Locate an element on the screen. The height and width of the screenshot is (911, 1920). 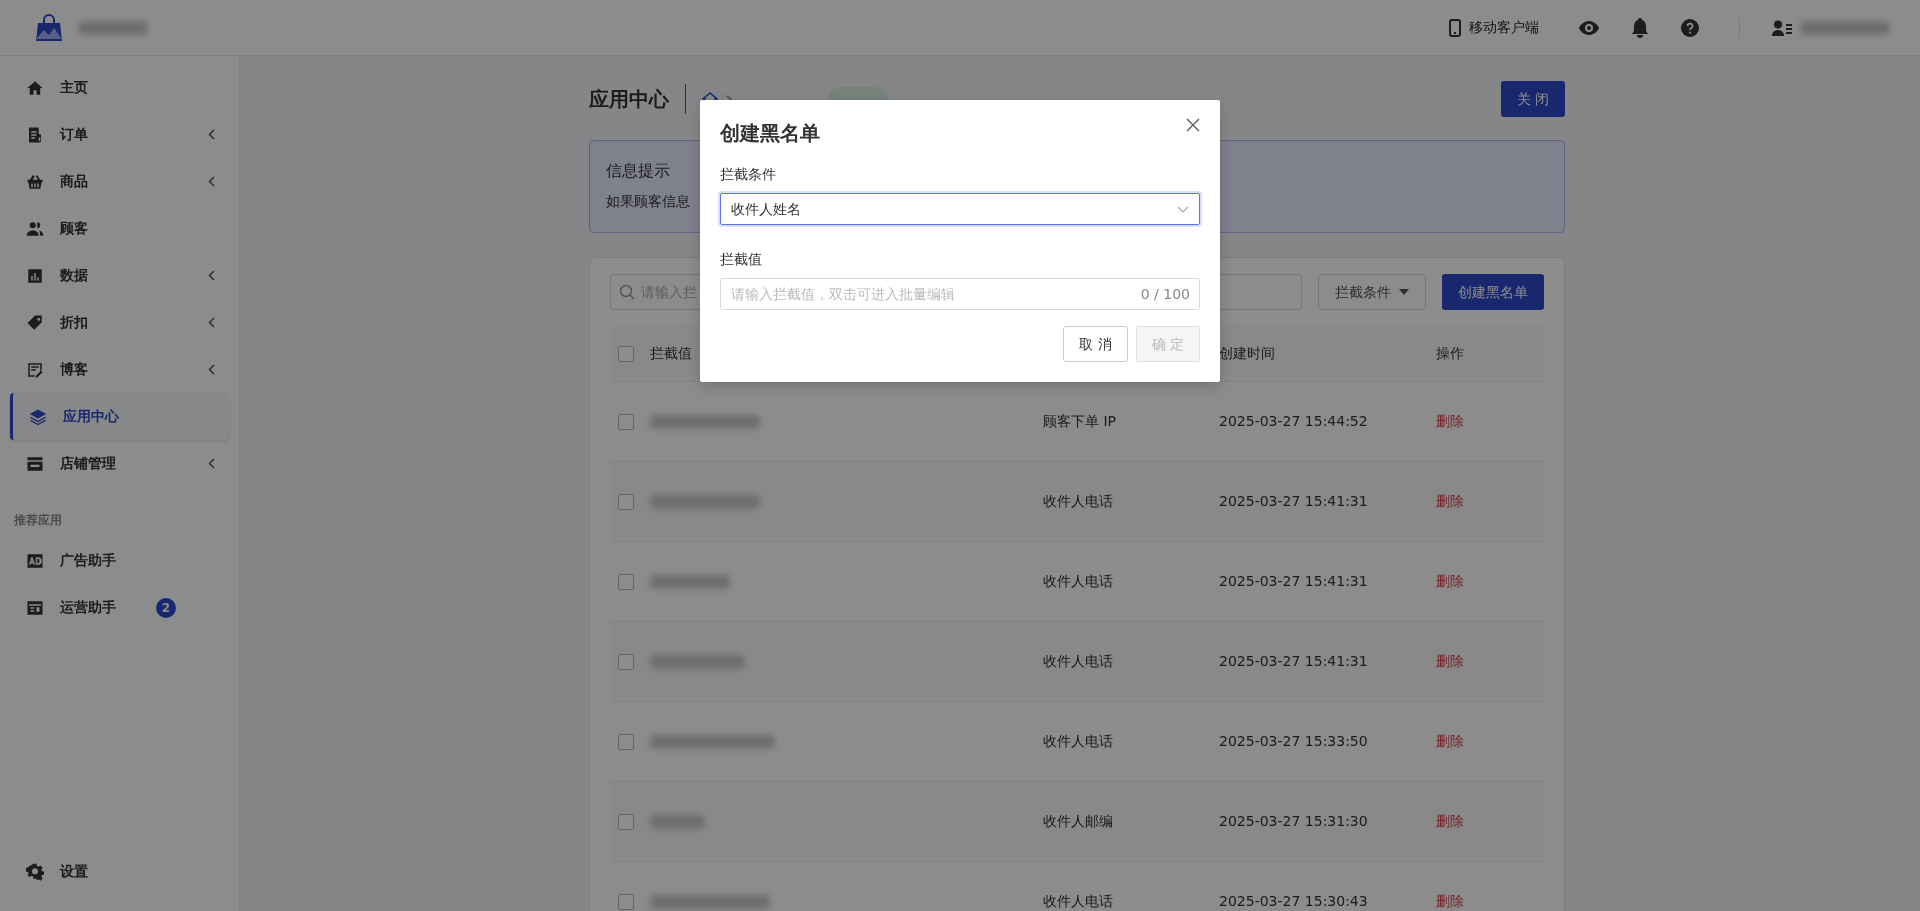
condition-select: 收件人姓名 is located at coordinates (960, 209).